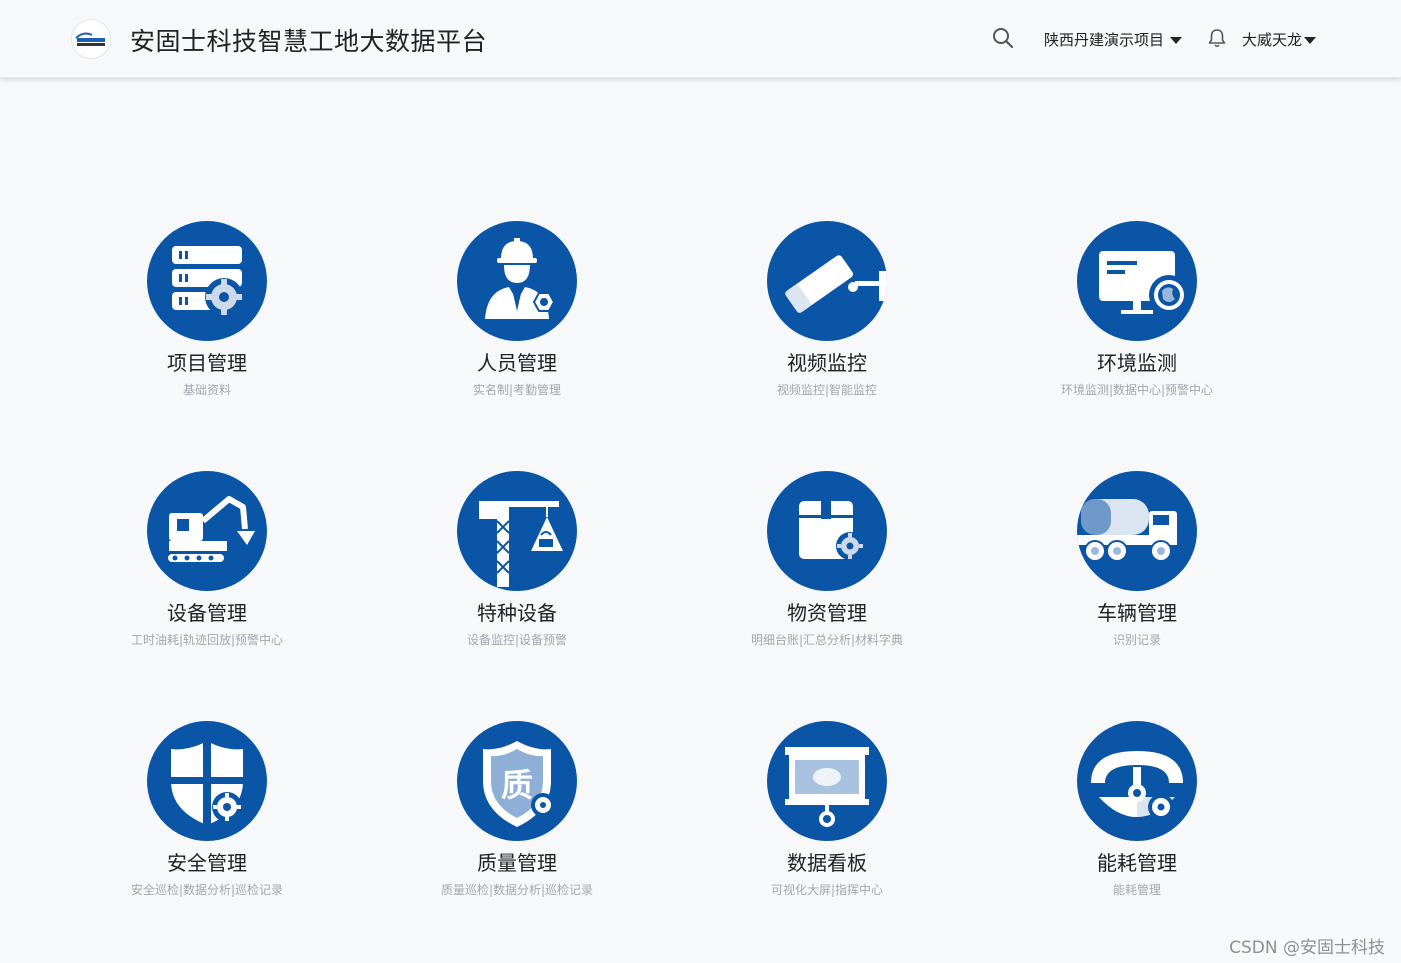 The image size is (1401, 963). I want to click on module-energy-management: 能耗管理 能耗管理, so click(1137, 809).